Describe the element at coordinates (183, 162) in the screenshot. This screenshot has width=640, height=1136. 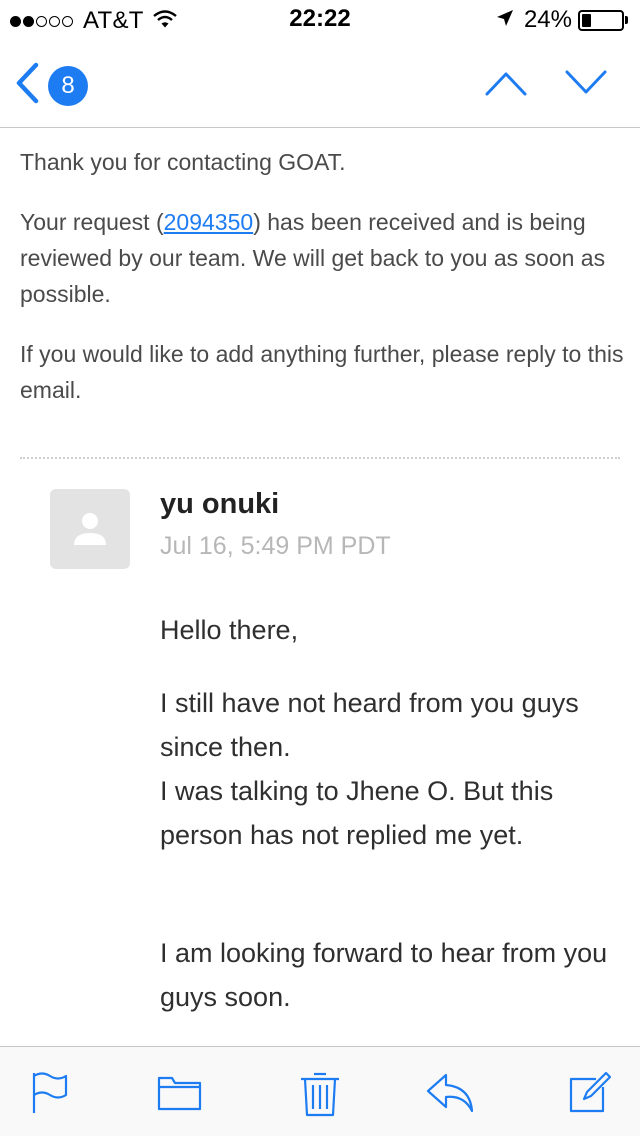
I see `quoted-text-line: Thank you for contacting GOAT.` at that location.